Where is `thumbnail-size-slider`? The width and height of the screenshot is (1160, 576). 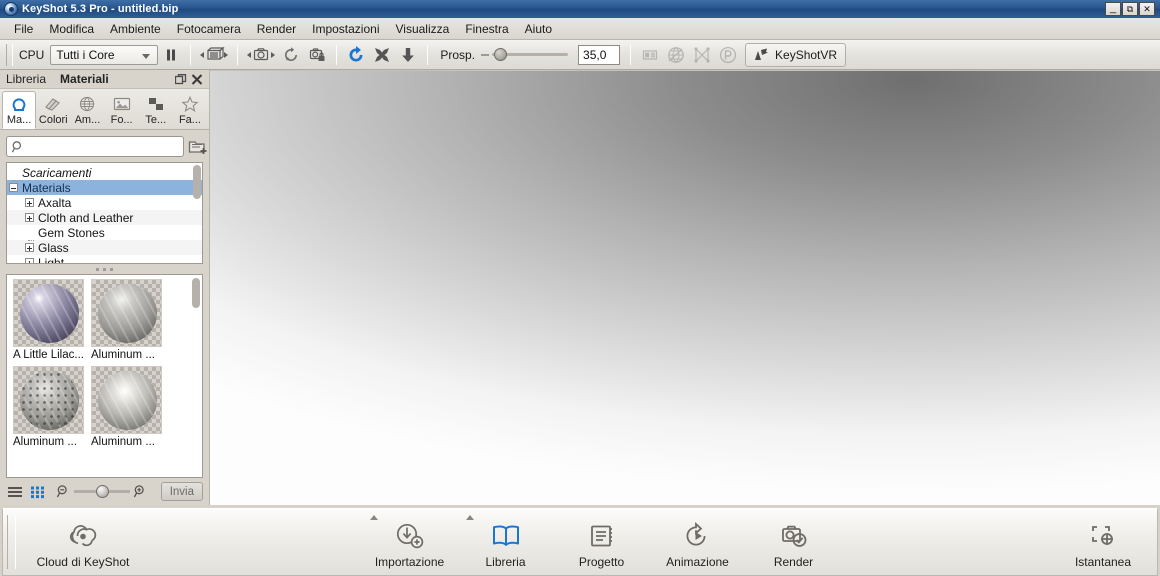 thumbnail-size-slider is located at coordinates (102, 491).